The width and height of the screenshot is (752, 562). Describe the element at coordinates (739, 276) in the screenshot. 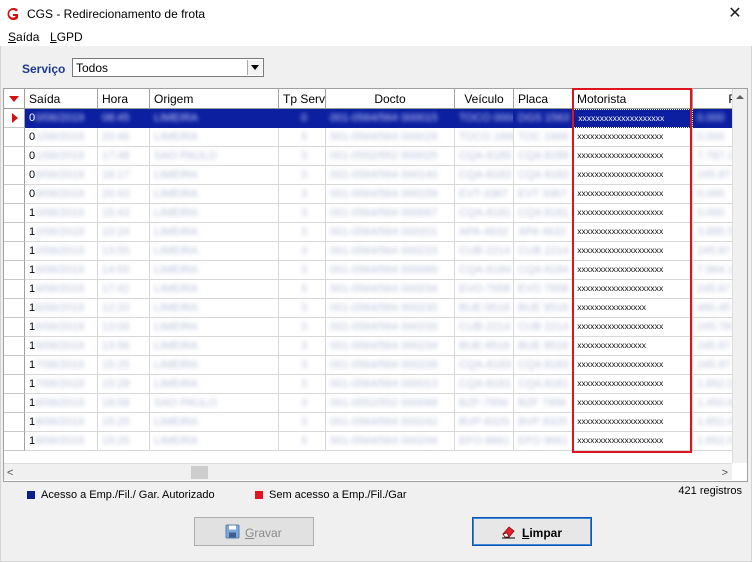

I see `vertical-scrollbar` at that location.